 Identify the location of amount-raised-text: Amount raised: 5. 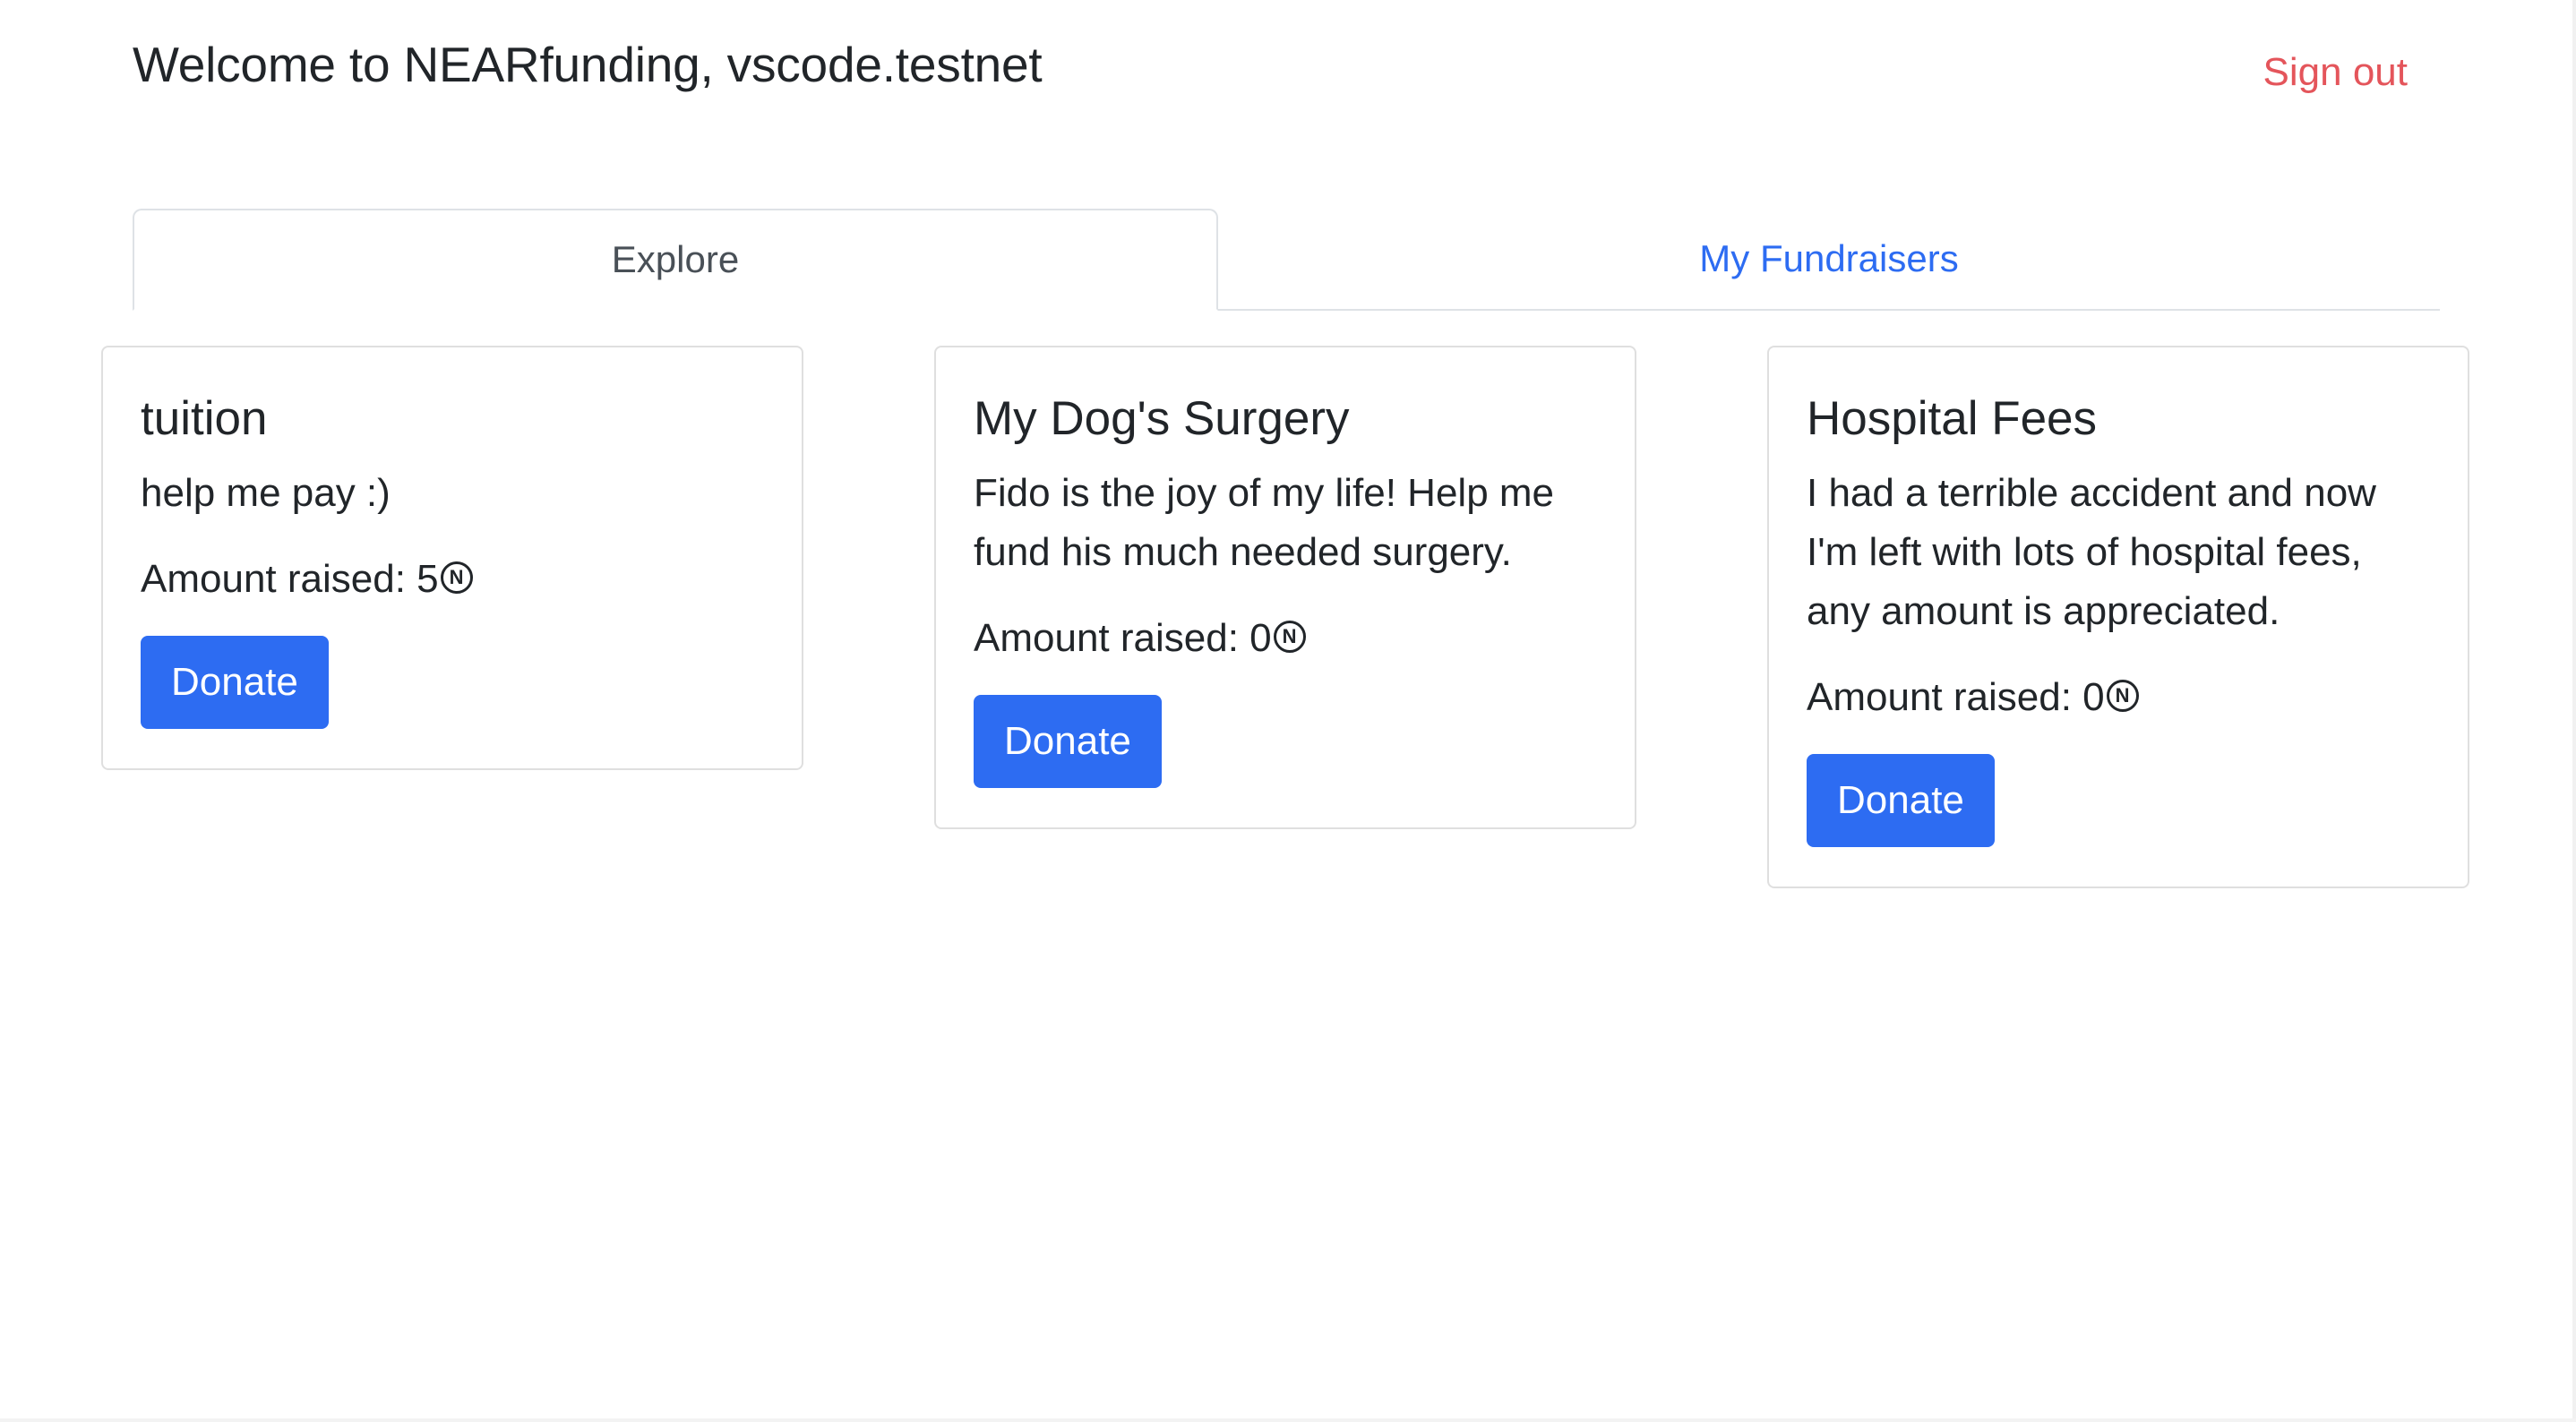
(290, 578).